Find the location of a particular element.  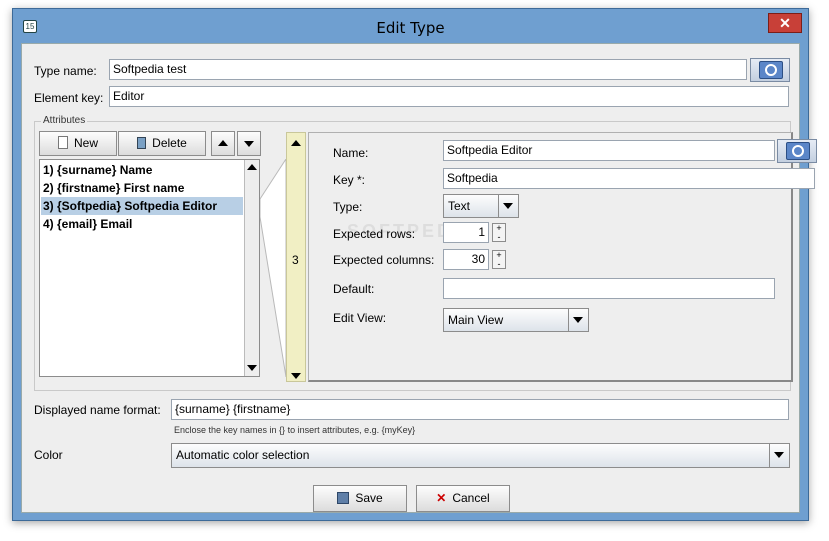

list-item: 4) {email} Email is located at coordinates (142, 224).